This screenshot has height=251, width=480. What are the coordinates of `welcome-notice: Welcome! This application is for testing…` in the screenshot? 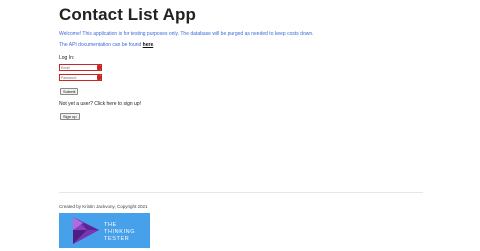 It's located at (186, 34).